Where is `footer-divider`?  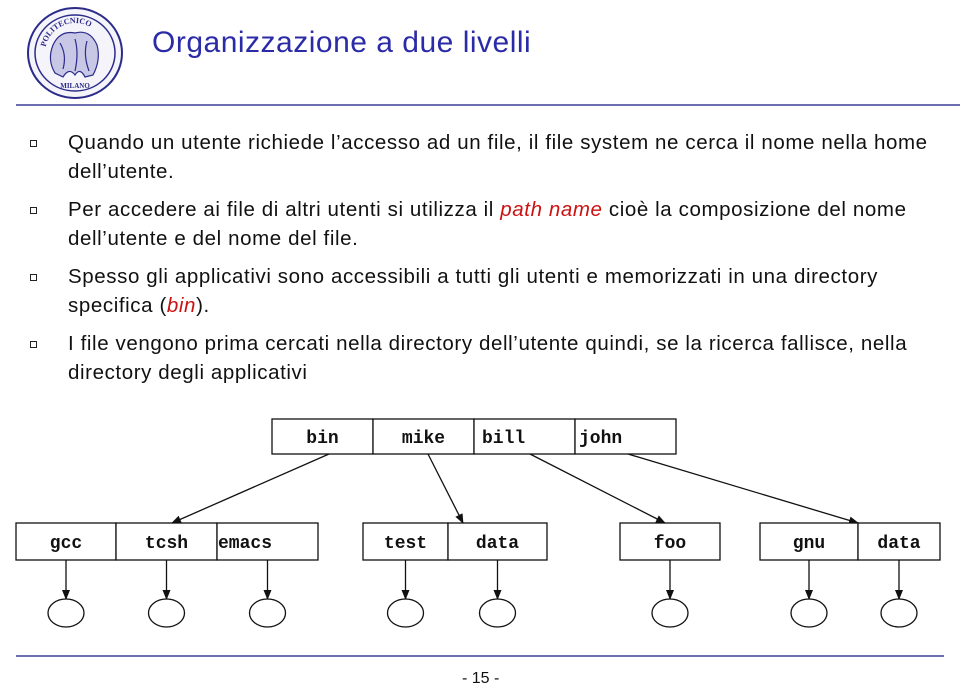
footer-divider is located at coordinates (480, 656).